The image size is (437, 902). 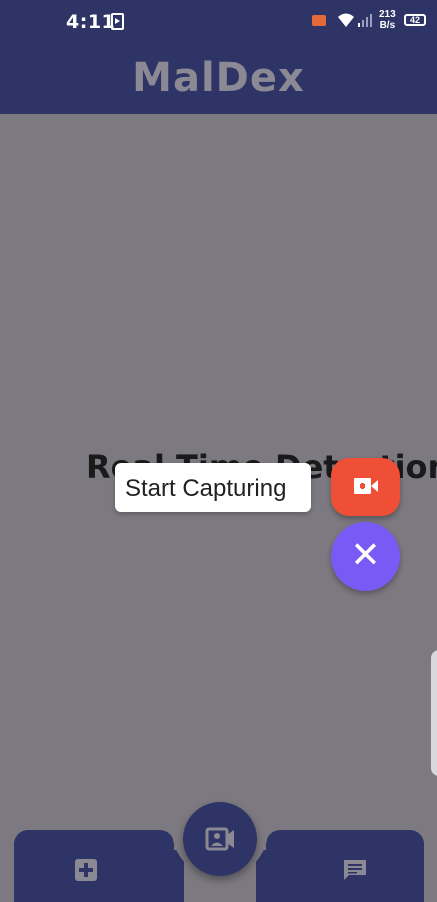 I want to click on signal-icon, so click(x=365, y=20).